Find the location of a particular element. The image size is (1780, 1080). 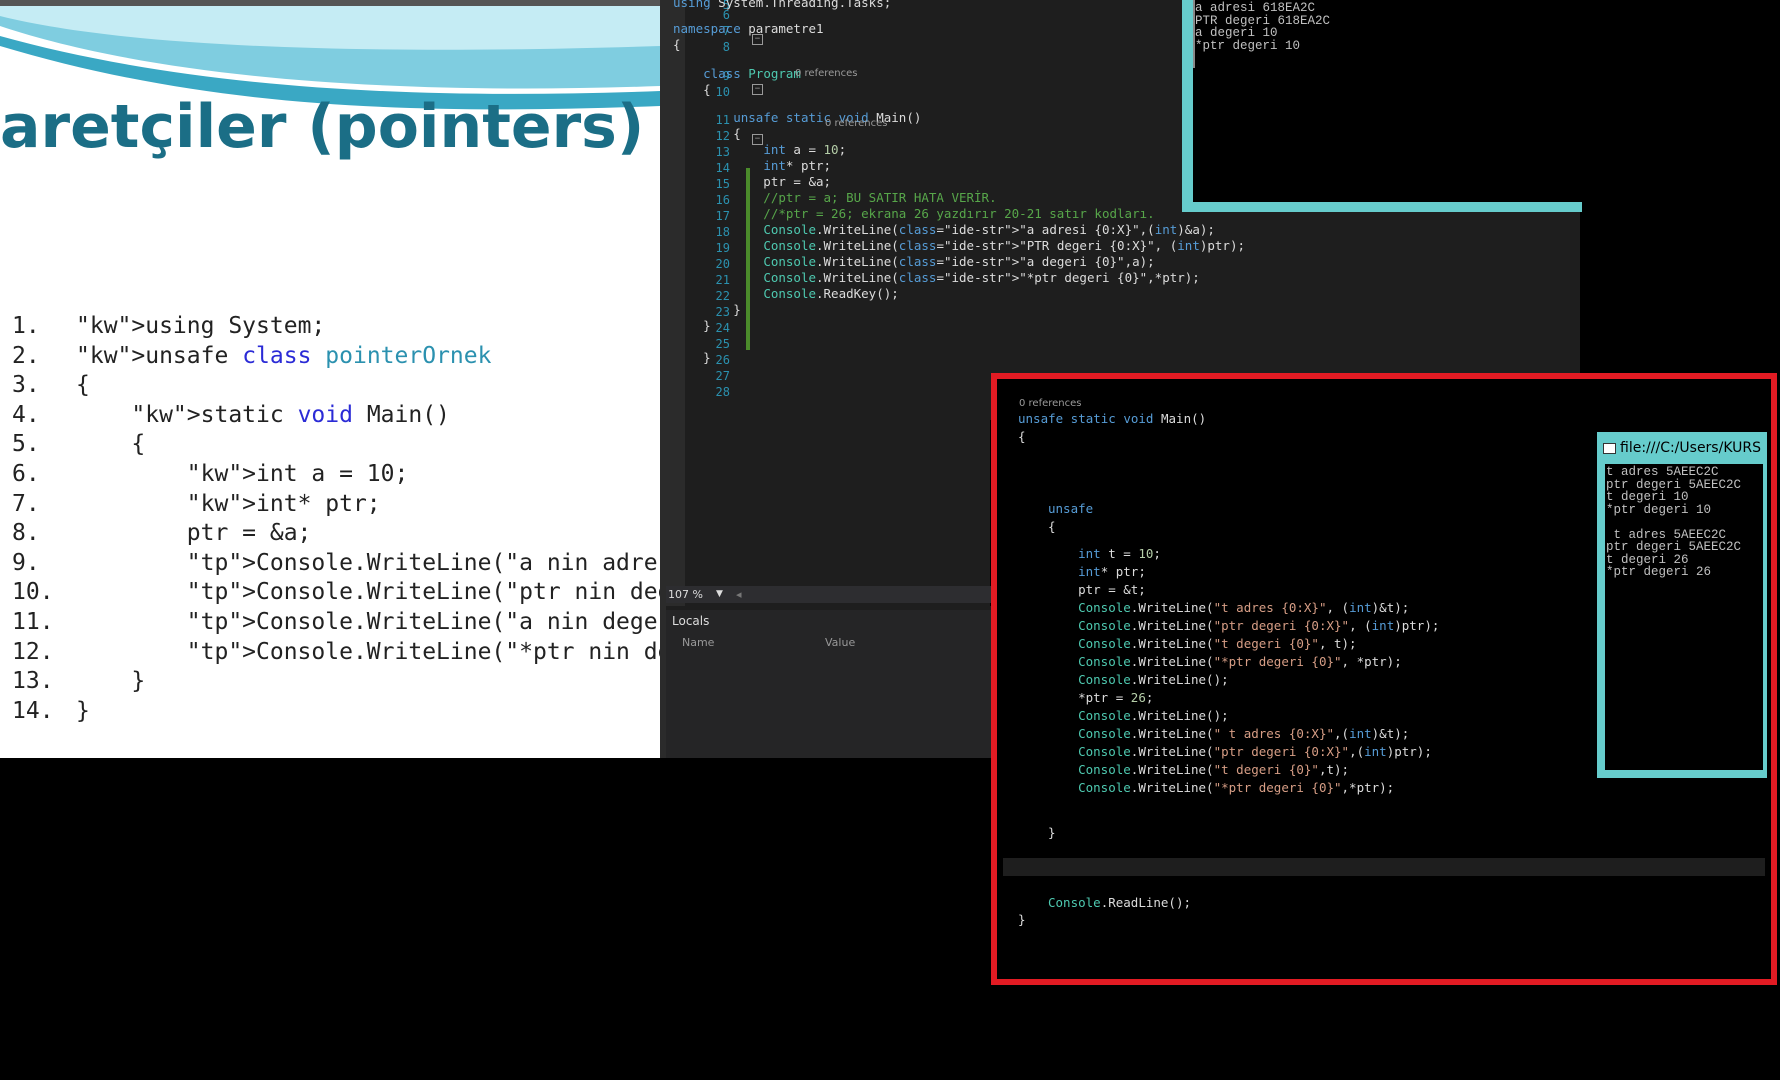

locals-title: Locals is located at coordinates (691, 621).